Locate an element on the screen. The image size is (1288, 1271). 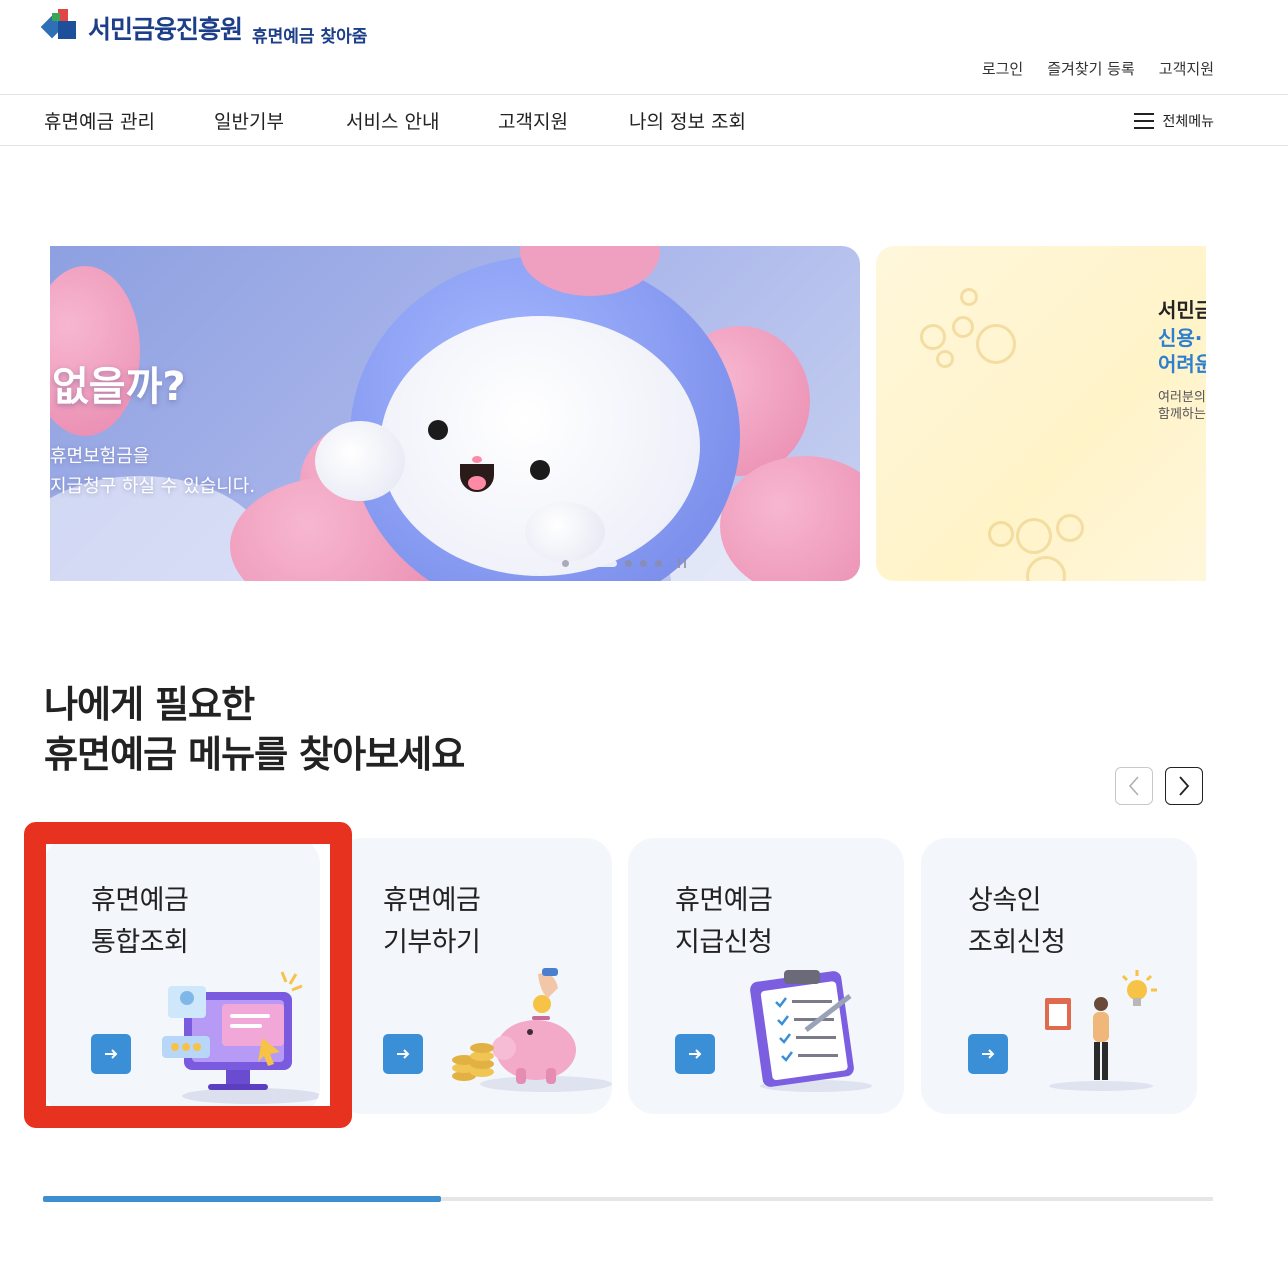
hamburger-icon is located at coordinates (1144, 121).